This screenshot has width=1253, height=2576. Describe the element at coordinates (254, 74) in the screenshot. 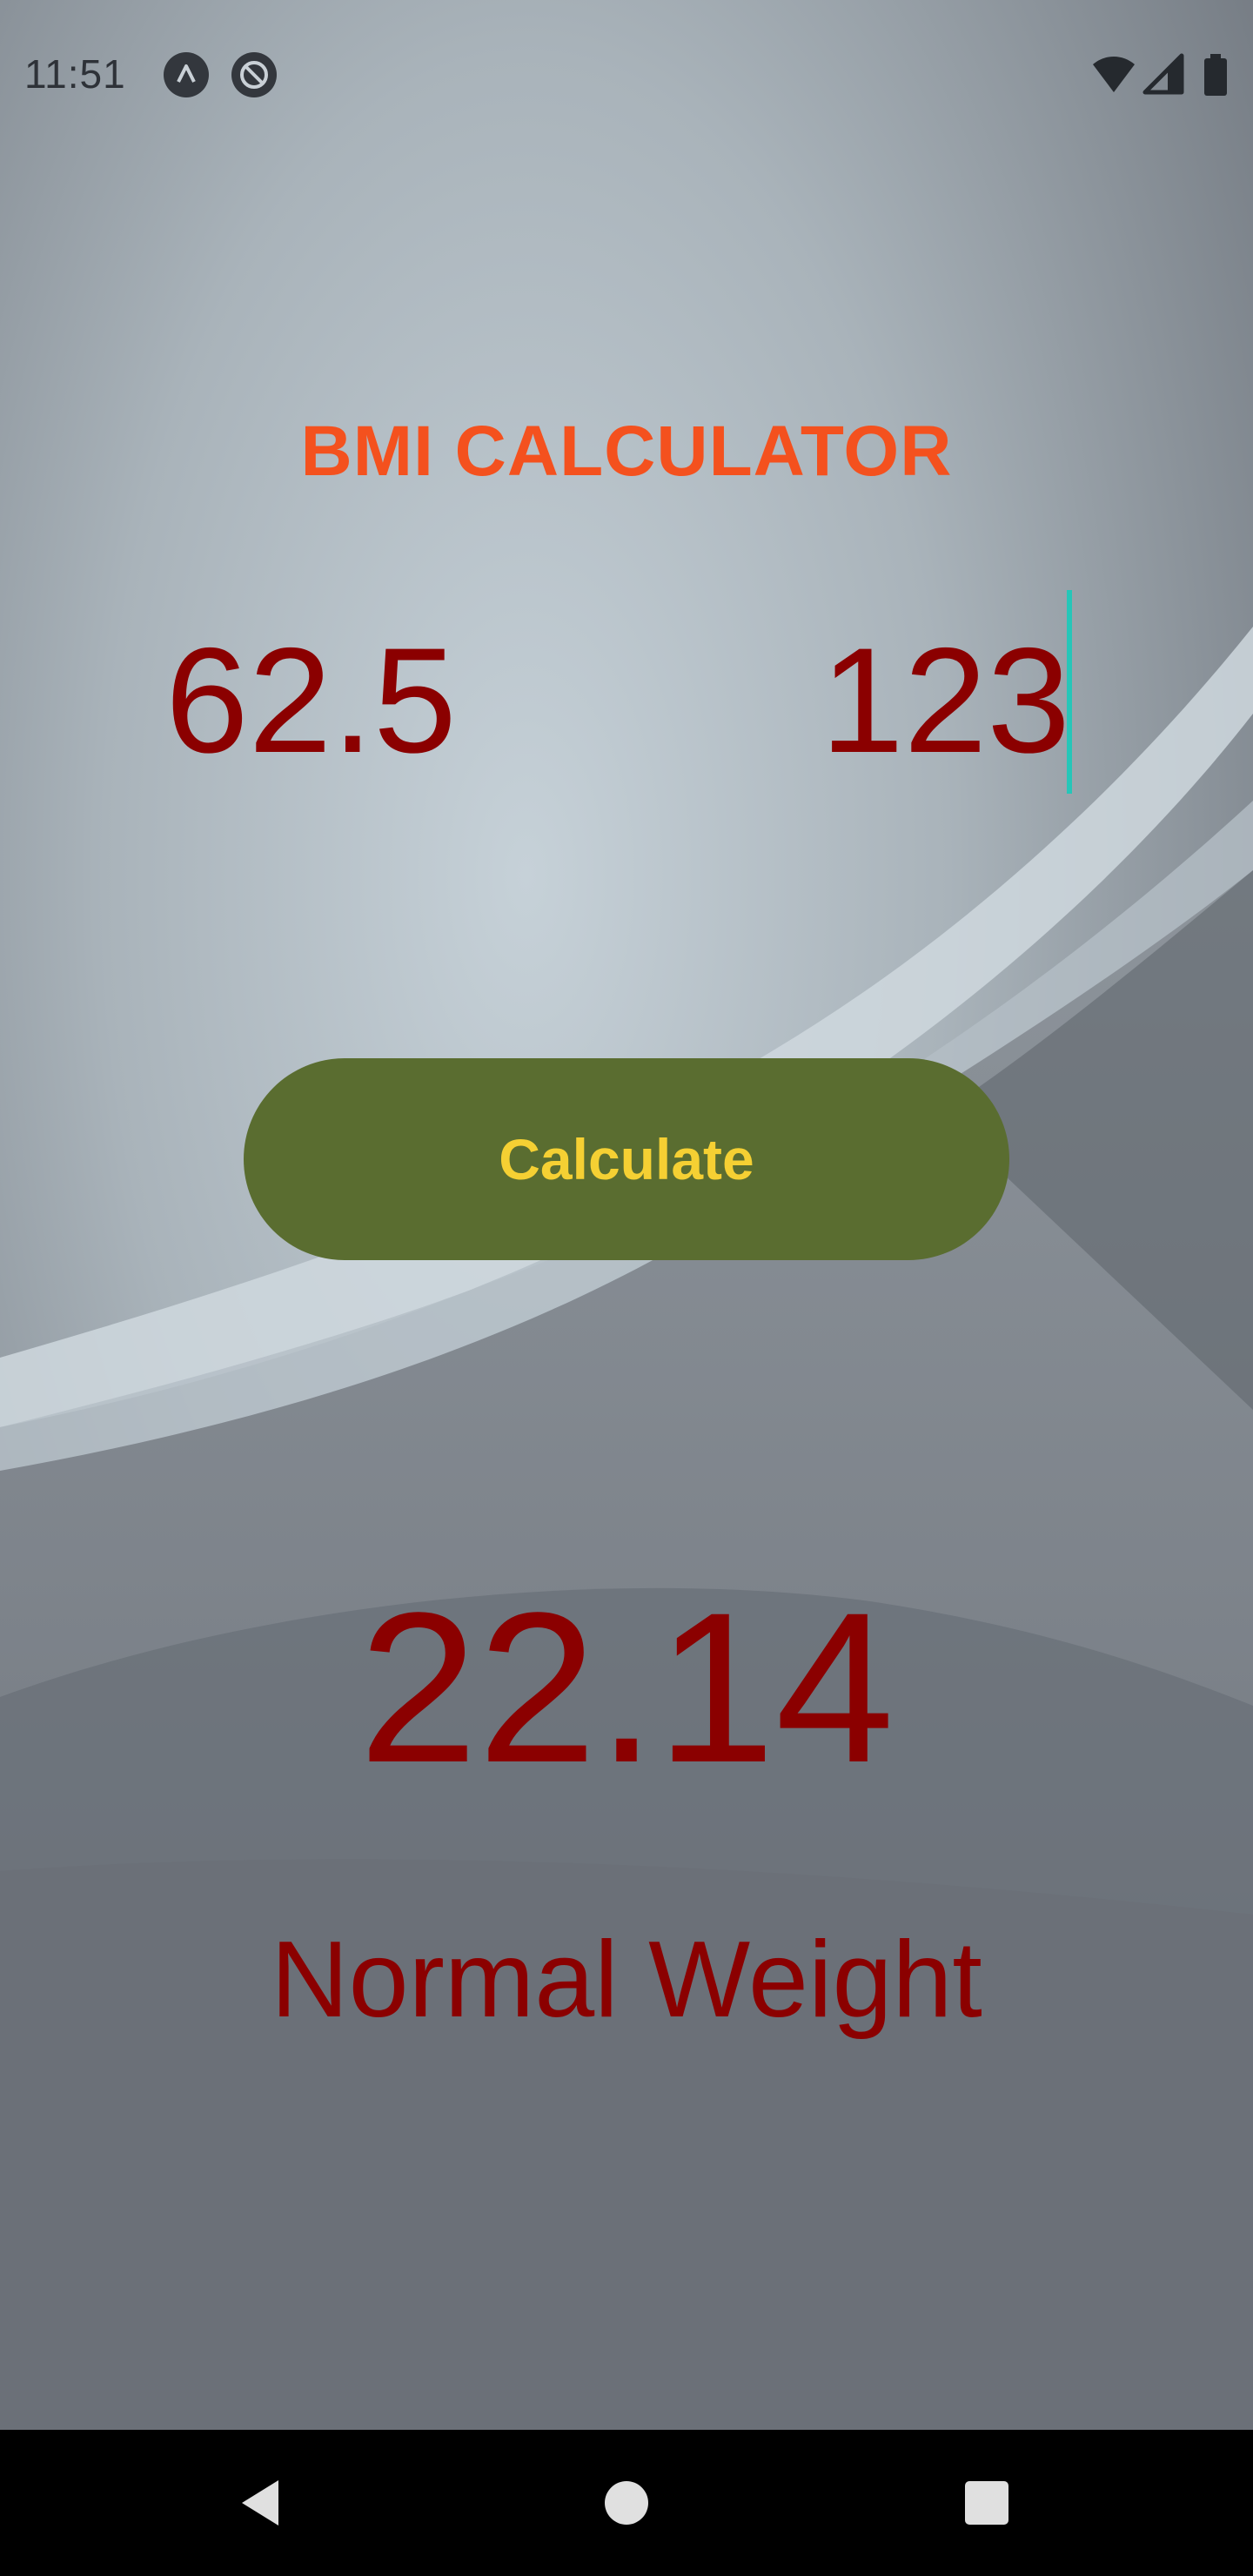

I see `no-sync-icon` at that location.